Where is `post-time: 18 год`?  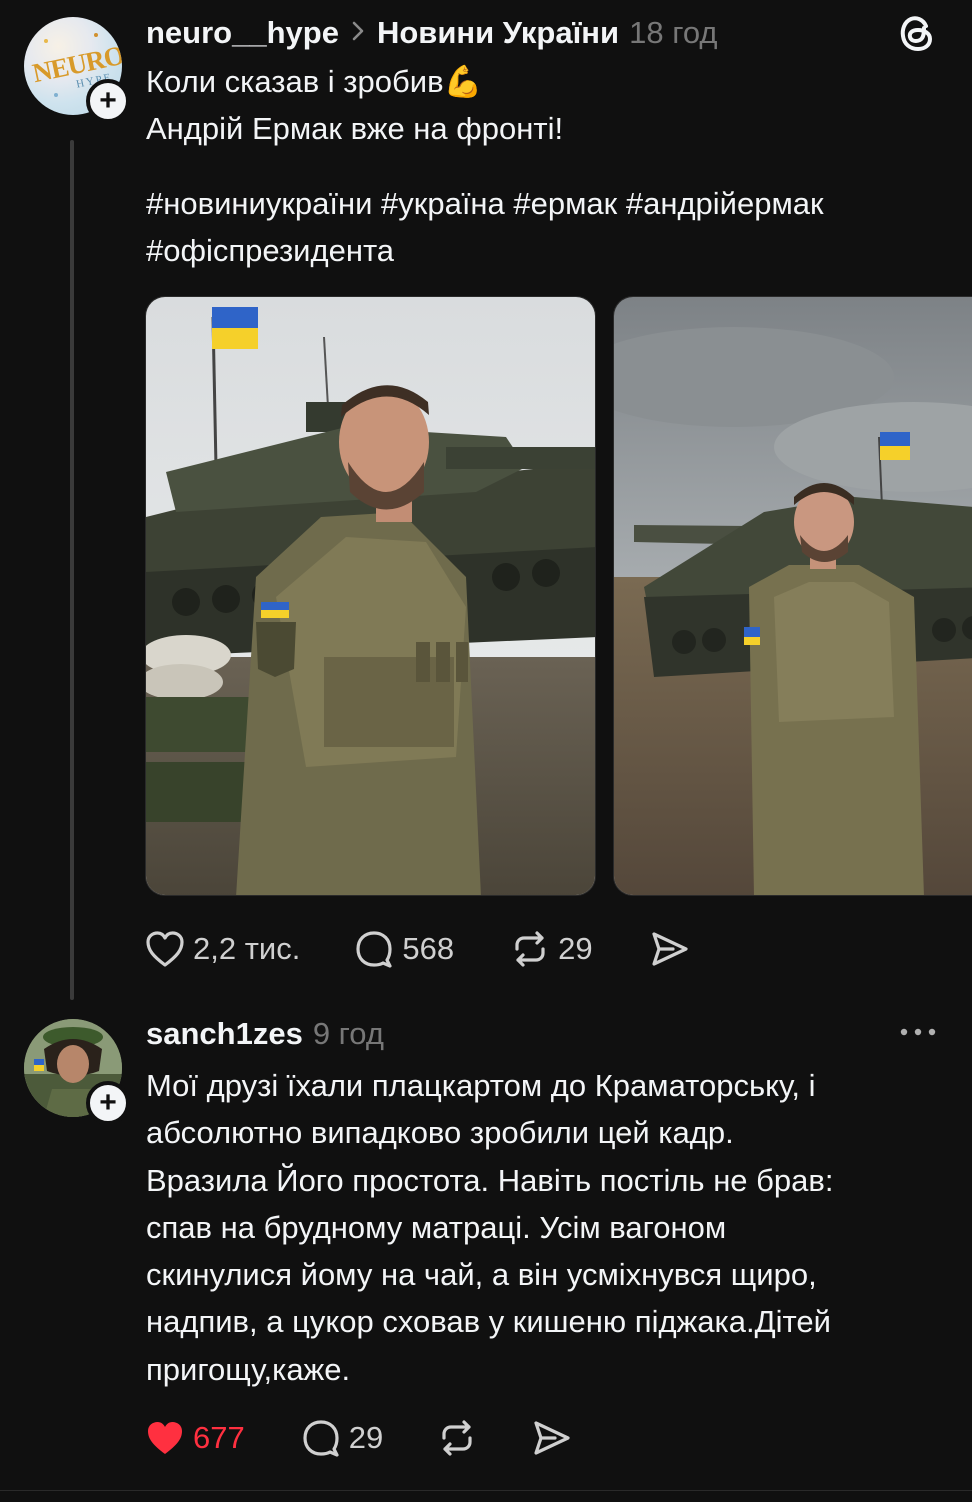
post-time: 18 год is located at coordinates (673, 32).